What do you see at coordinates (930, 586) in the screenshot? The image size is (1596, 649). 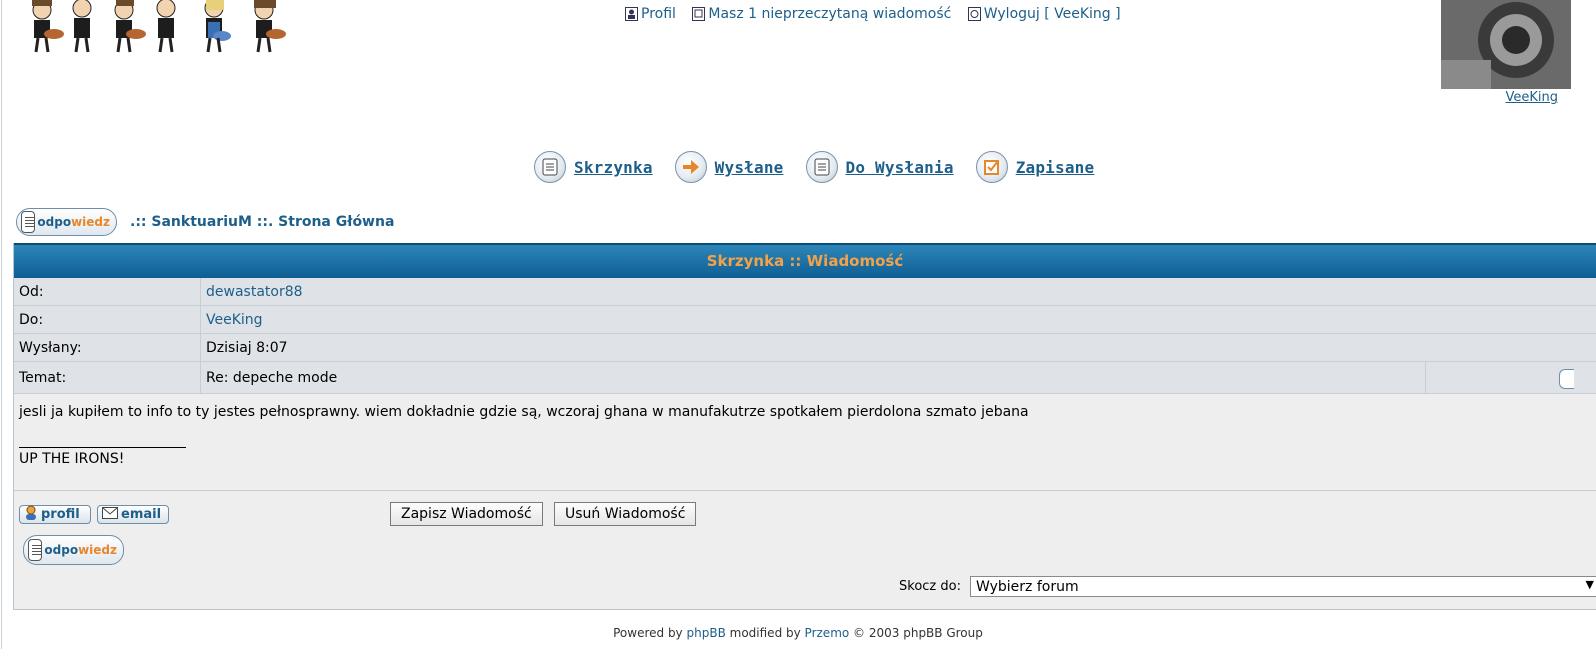 I see `jump-to-label: Skocz do:` at bounding box center [930, 586].